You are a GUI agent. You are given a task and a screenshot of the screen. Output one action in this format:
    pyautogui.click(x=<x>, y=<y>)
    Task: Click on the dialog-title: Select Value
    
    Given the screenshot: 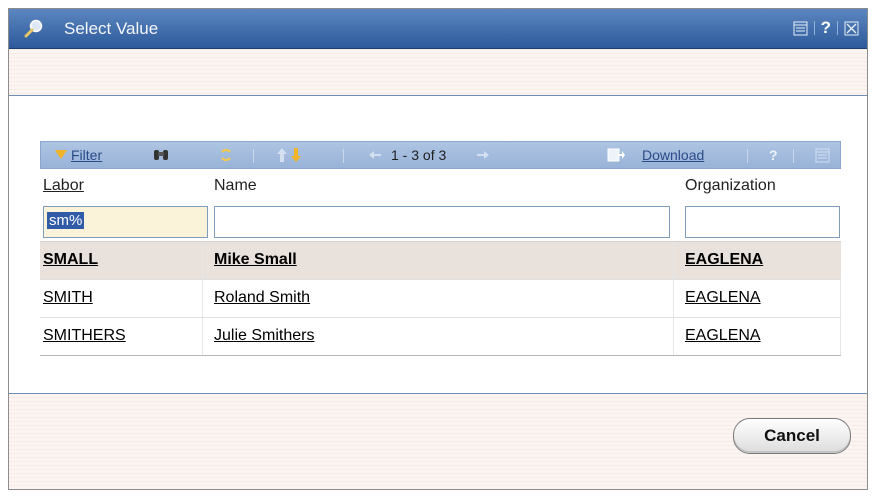 What is the action you would take?
    pyautogui.click(x=111, y=28)
    